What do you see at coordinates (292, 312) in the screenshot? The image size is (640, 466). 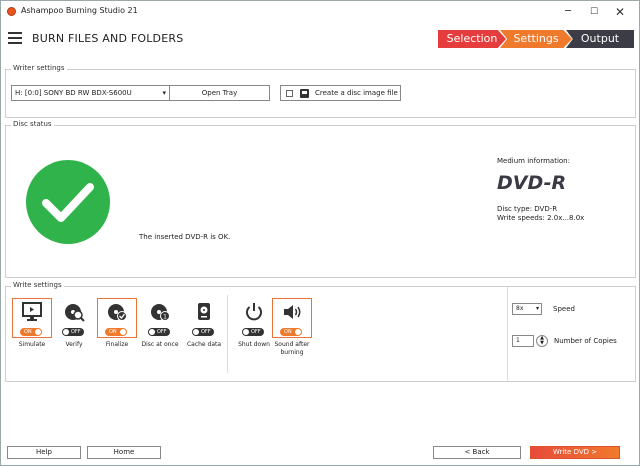 I see `speaker-icon` at bounding box center [292, 312].